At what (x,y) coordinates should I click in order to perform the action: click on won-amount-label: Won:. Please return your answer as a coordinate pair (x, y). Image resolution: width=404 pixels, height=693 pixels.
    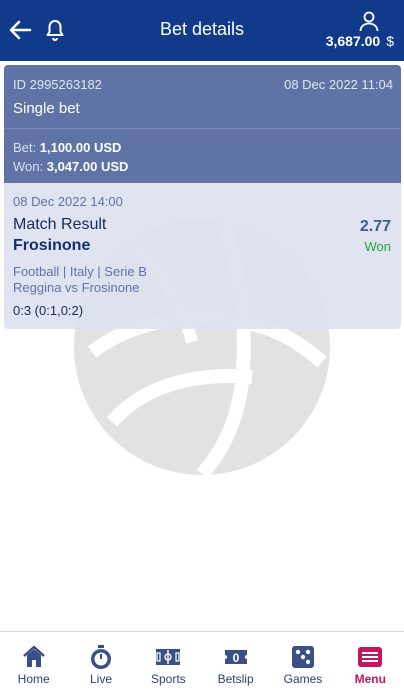
    Looking at the image, I should click on (28, 166).